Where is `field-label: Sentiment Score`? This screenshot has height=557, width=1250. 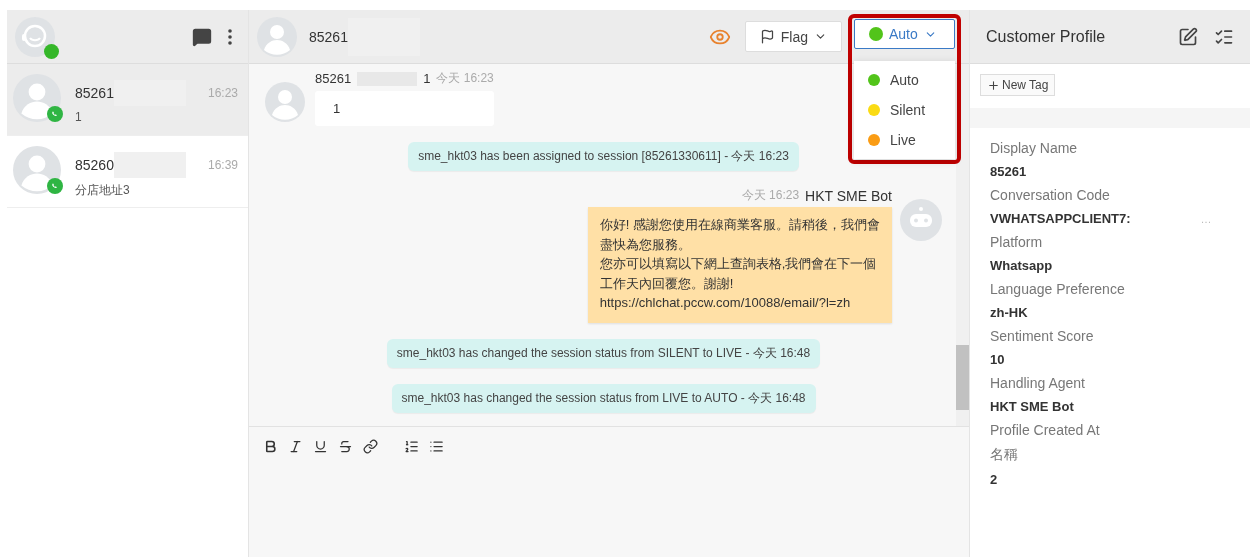 field-label: Sentiment Score is located at coordinates (1042, 336).